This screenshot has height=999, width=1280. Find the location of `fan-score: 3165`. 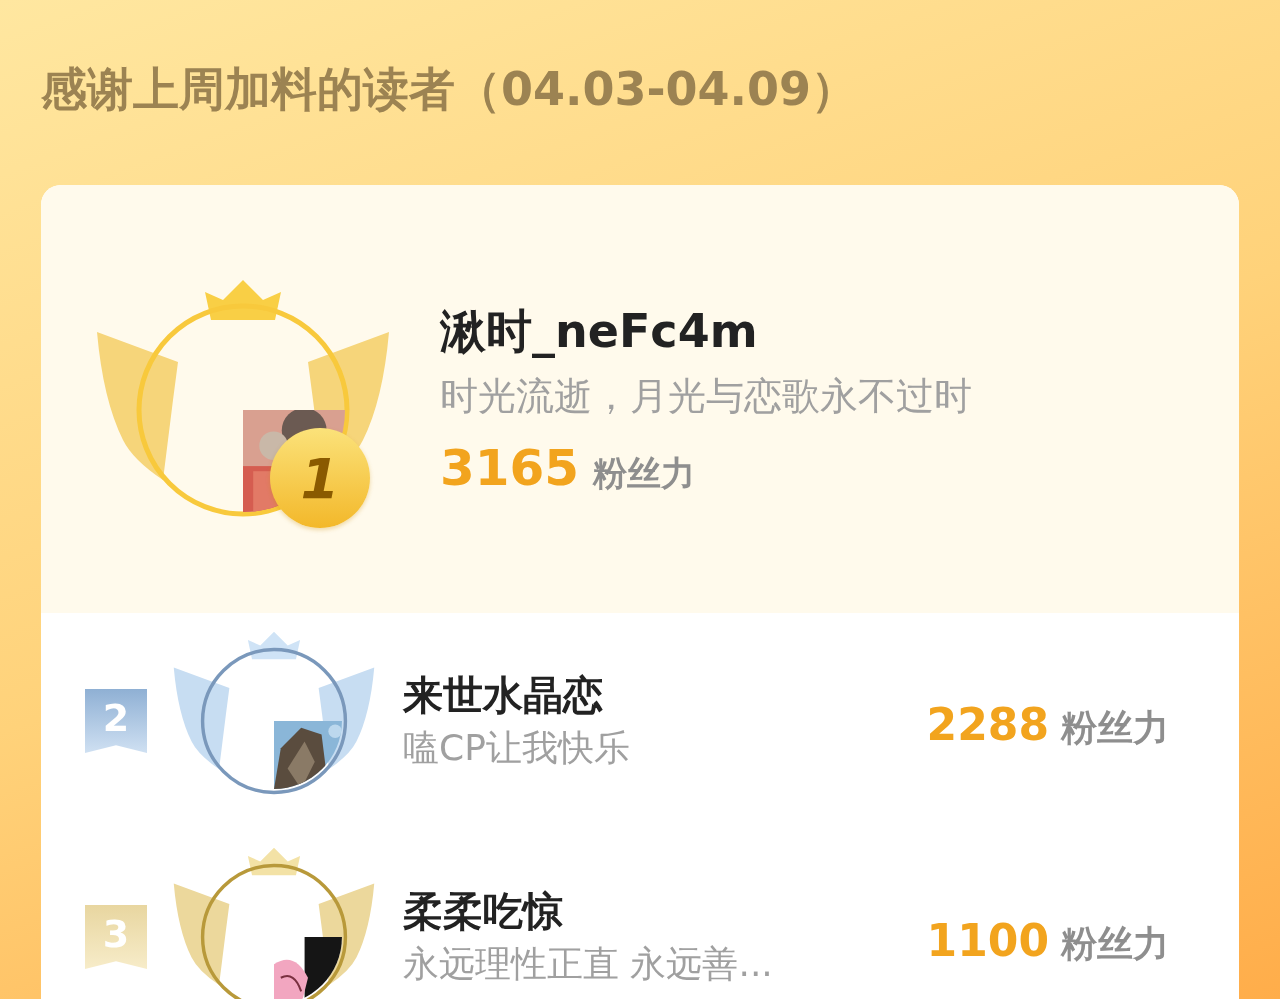

fan-score: 3165 is located at coordinates (510, 468).